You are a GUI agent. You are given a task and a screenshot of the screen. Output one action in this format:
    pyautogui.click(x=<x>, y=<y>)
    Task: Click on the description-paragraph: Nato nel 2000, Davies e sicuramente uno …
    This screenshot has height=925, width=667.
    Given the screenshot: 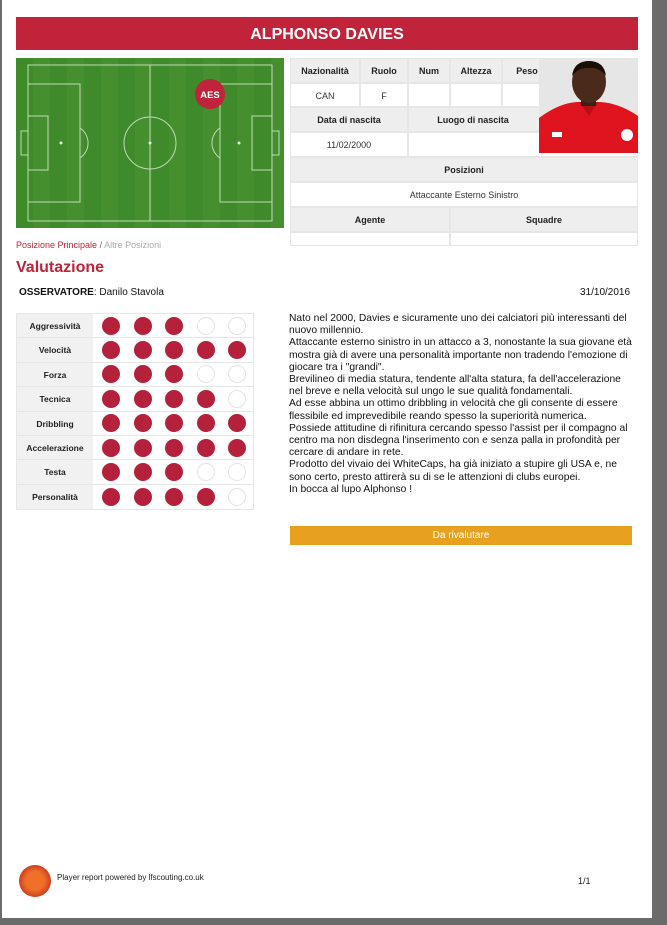 What is the action you would take?
    pyautogui.click(x=458, y=325)
    